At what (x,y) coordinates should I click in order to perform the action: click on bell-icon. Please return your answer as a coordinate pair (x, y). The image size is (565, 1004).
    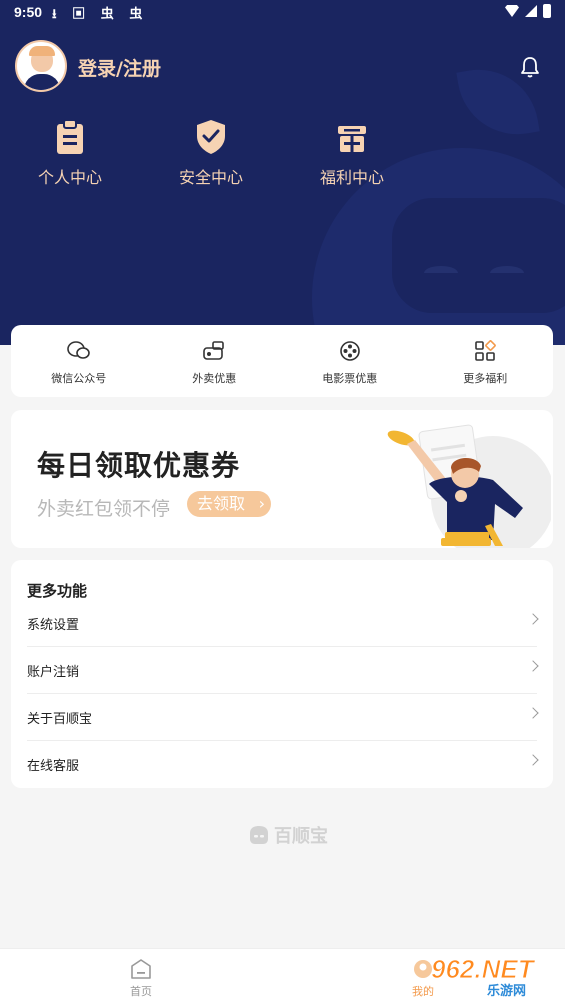
    Looking at the image, I should click on (530, 67).